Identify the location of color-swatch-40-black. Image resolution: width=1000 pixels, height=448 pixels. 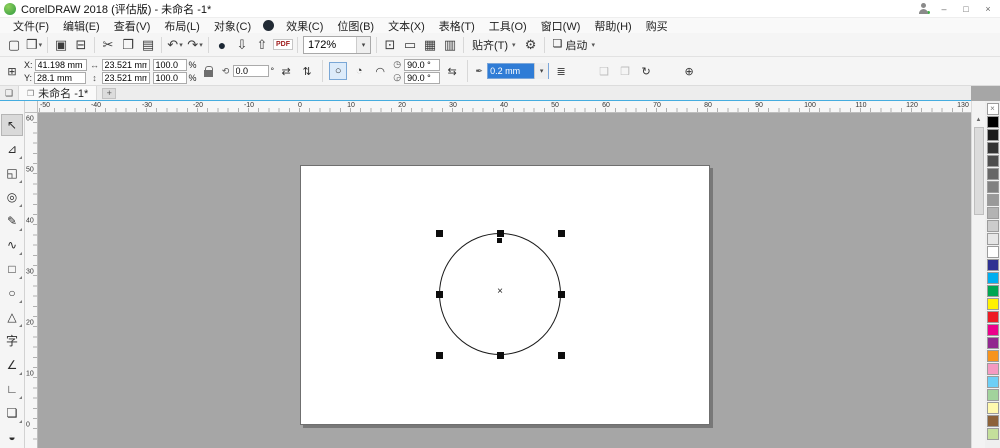
(992, 200).